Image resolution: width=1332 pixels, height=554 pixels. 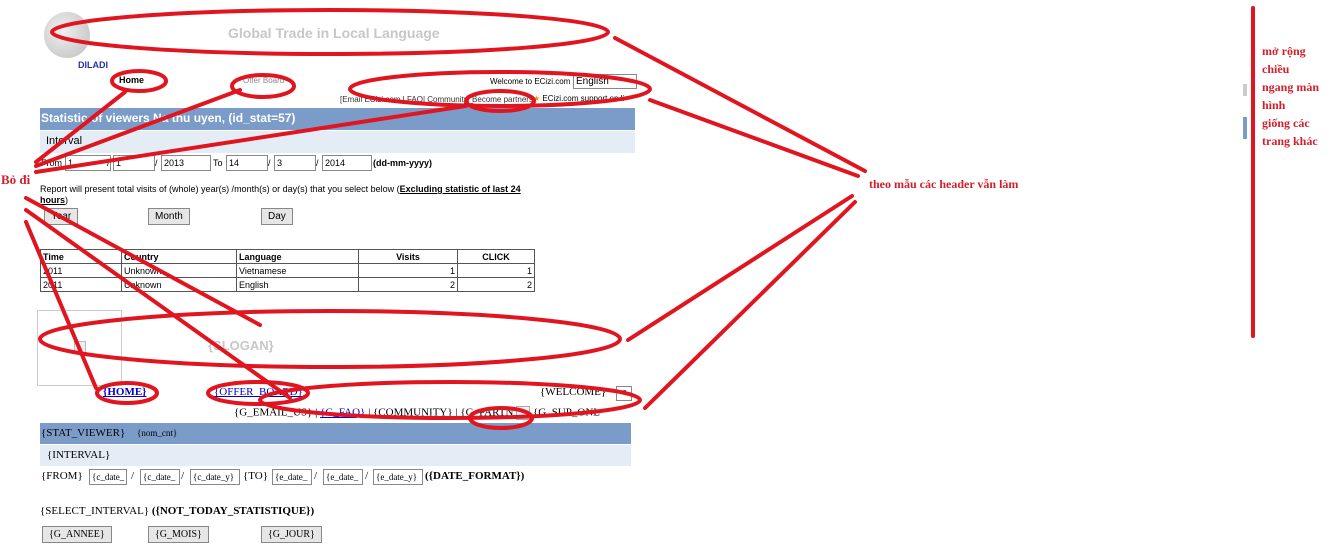 What do you see at coordinates (297, 270) in the screenshot?
I see `cell: Vietnamese` at bounding box center [297, 270].